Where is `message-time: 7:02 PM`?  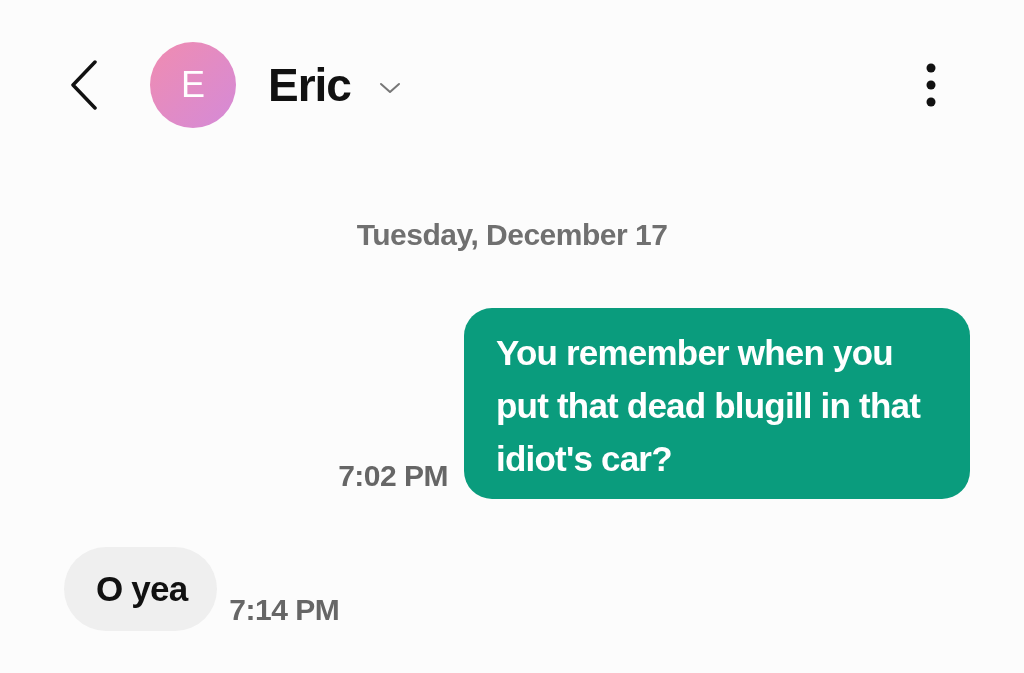
message-time: 7:02 PM is located at coordinates (393, 476).